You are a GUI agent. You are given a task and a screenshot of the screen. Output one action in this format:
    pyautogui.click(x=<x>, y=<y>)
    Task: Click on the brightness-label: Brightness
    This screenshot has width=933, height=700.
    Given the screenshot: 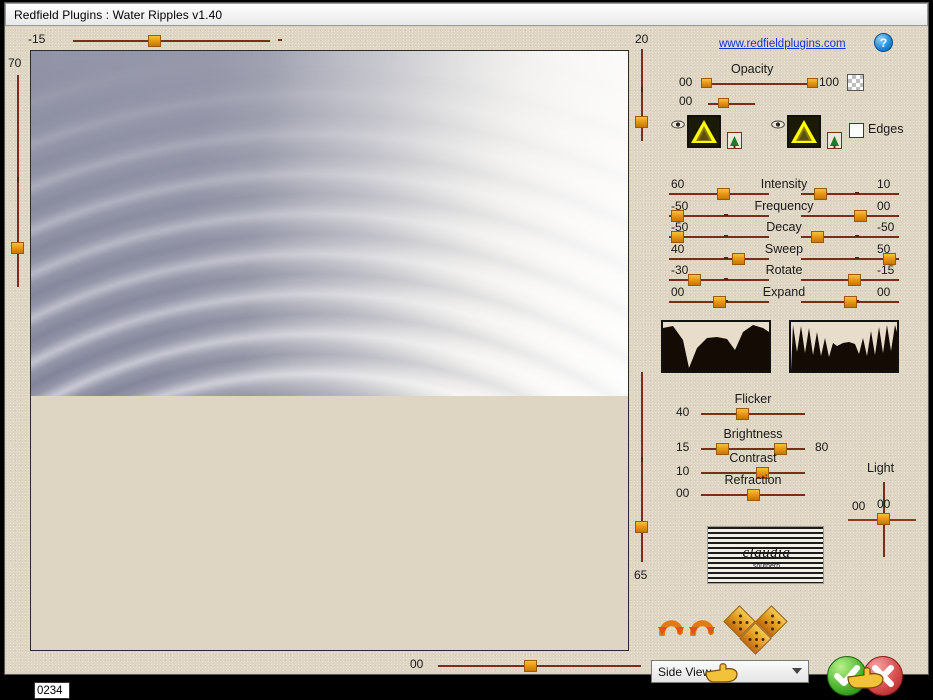 What is the action you would take?
    pyautogui.click(x=753, y=434)
    